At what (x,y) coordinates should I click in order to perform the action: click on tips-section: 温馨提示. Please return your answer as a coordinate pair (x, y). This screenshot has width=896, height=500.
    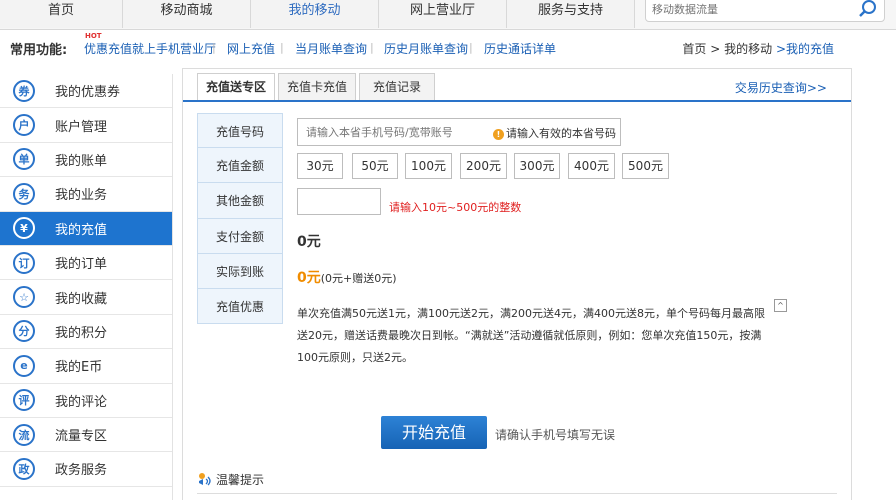
    Looking at the image, I should click on (230, 479).